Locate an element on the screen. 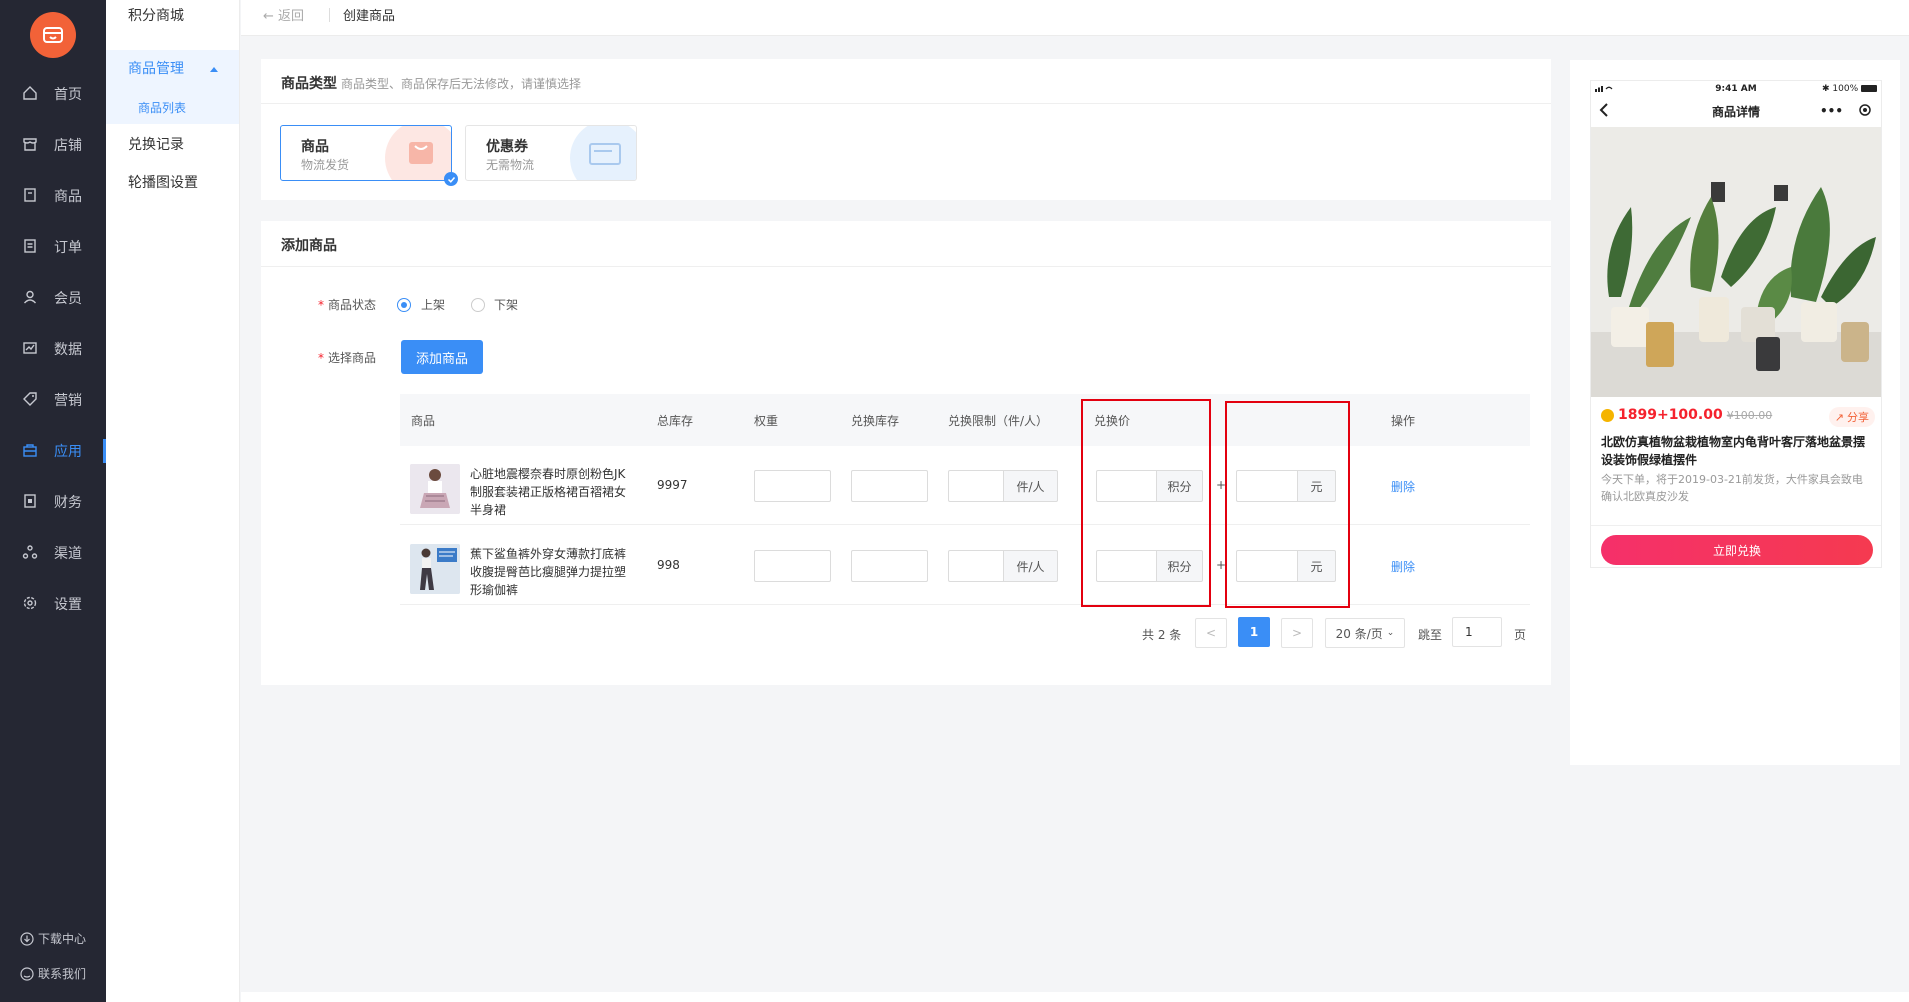  footer-strip is located at coordinates (1075, 997).